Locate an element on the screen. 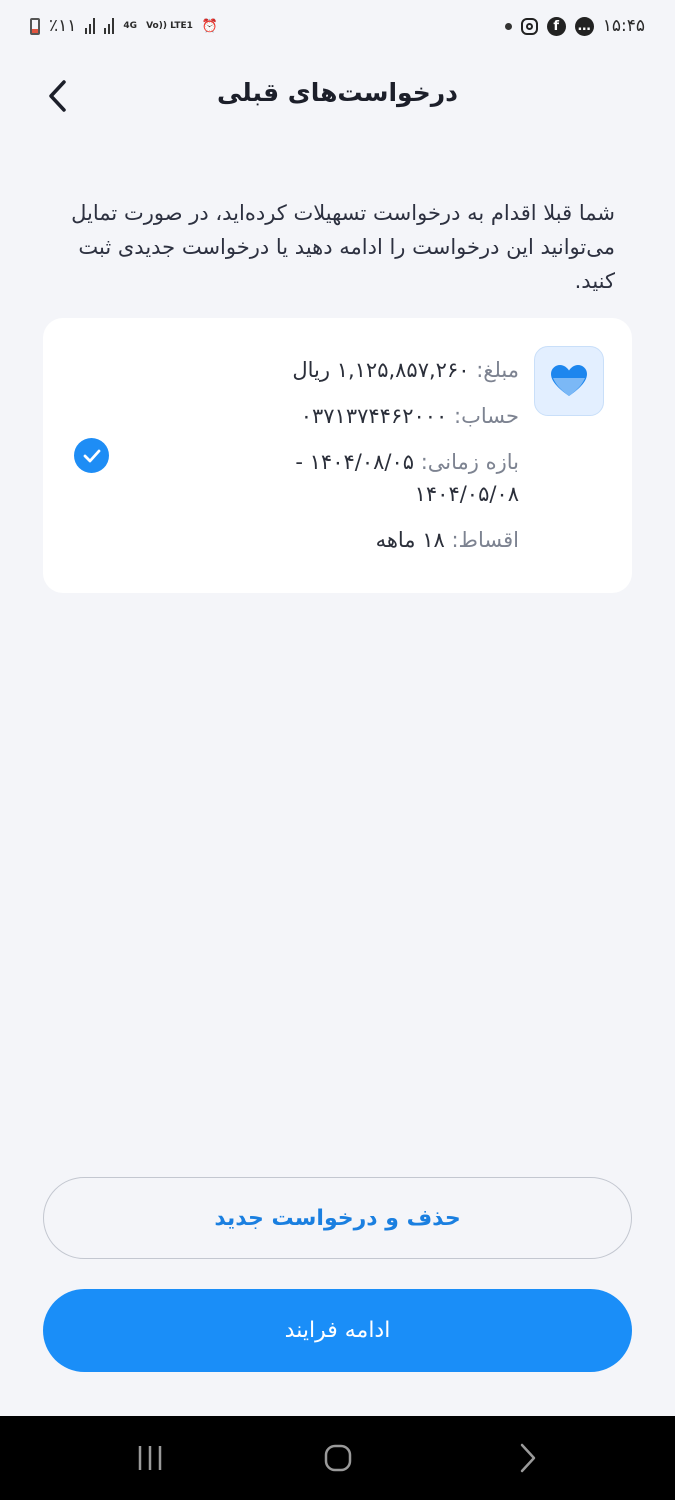 The image size is (675, 1500). network-volte: Vo)) LTE1 is located at coordinates (169, 25).